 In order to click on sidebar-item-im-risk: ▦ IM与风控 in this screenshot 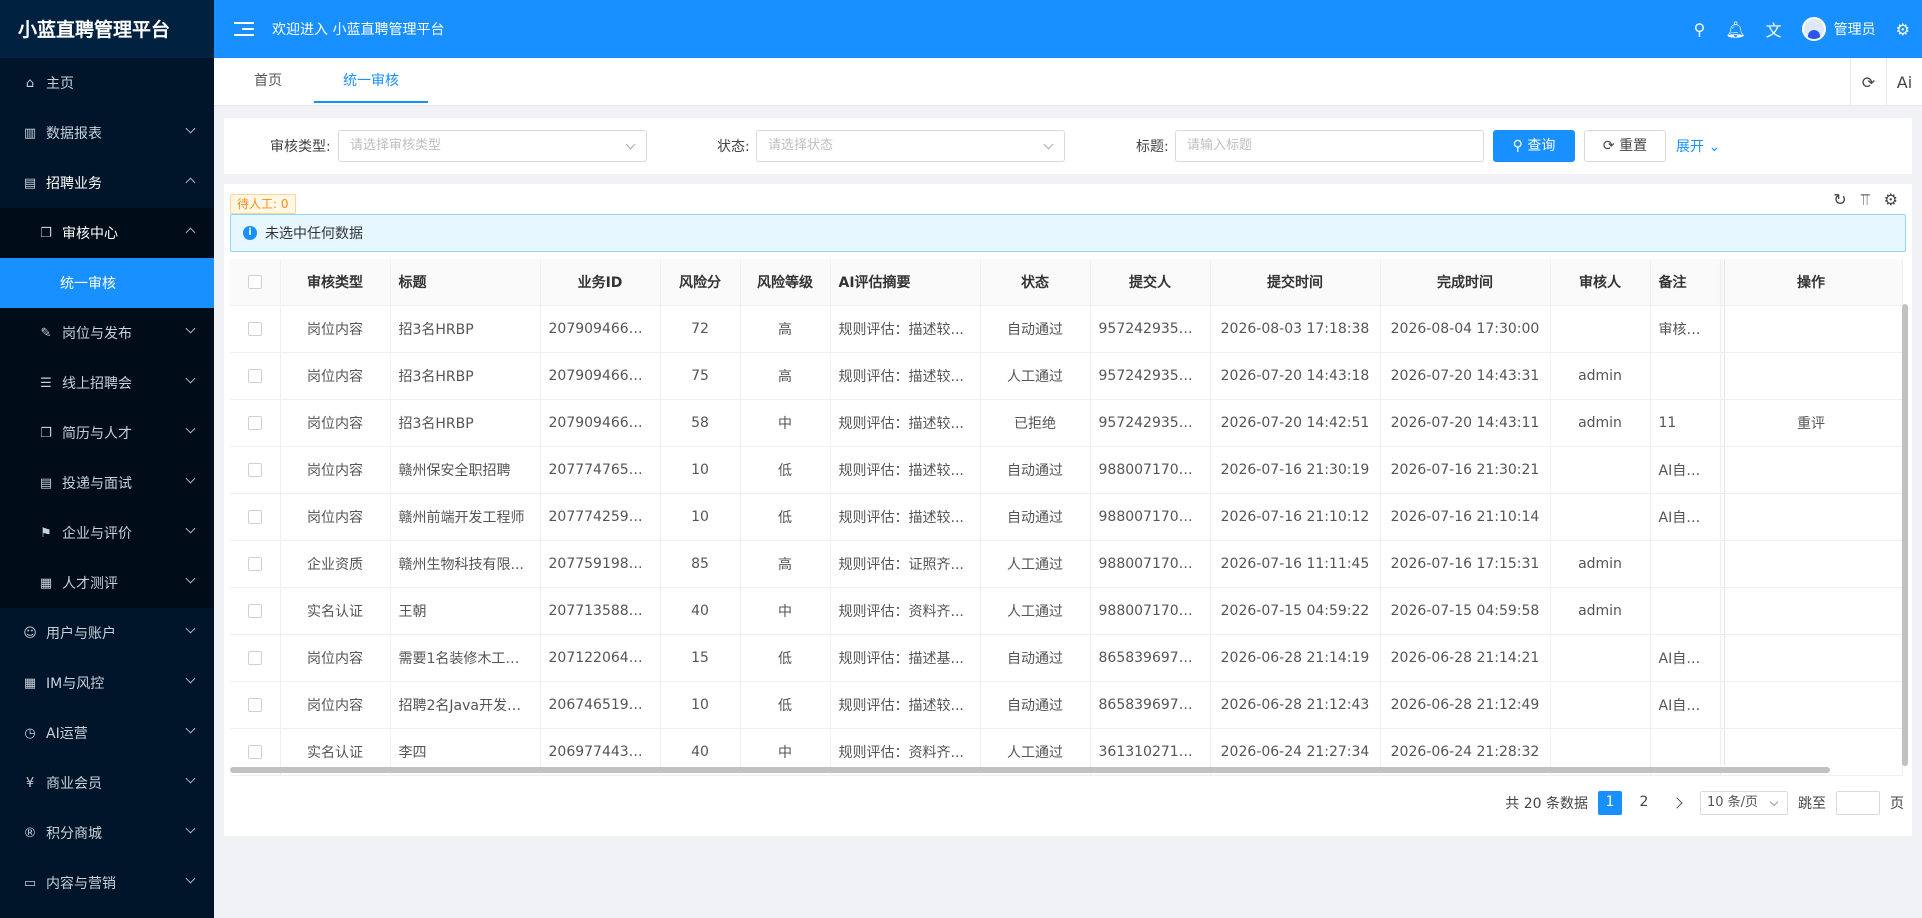, I will do `click(107, 683)`.